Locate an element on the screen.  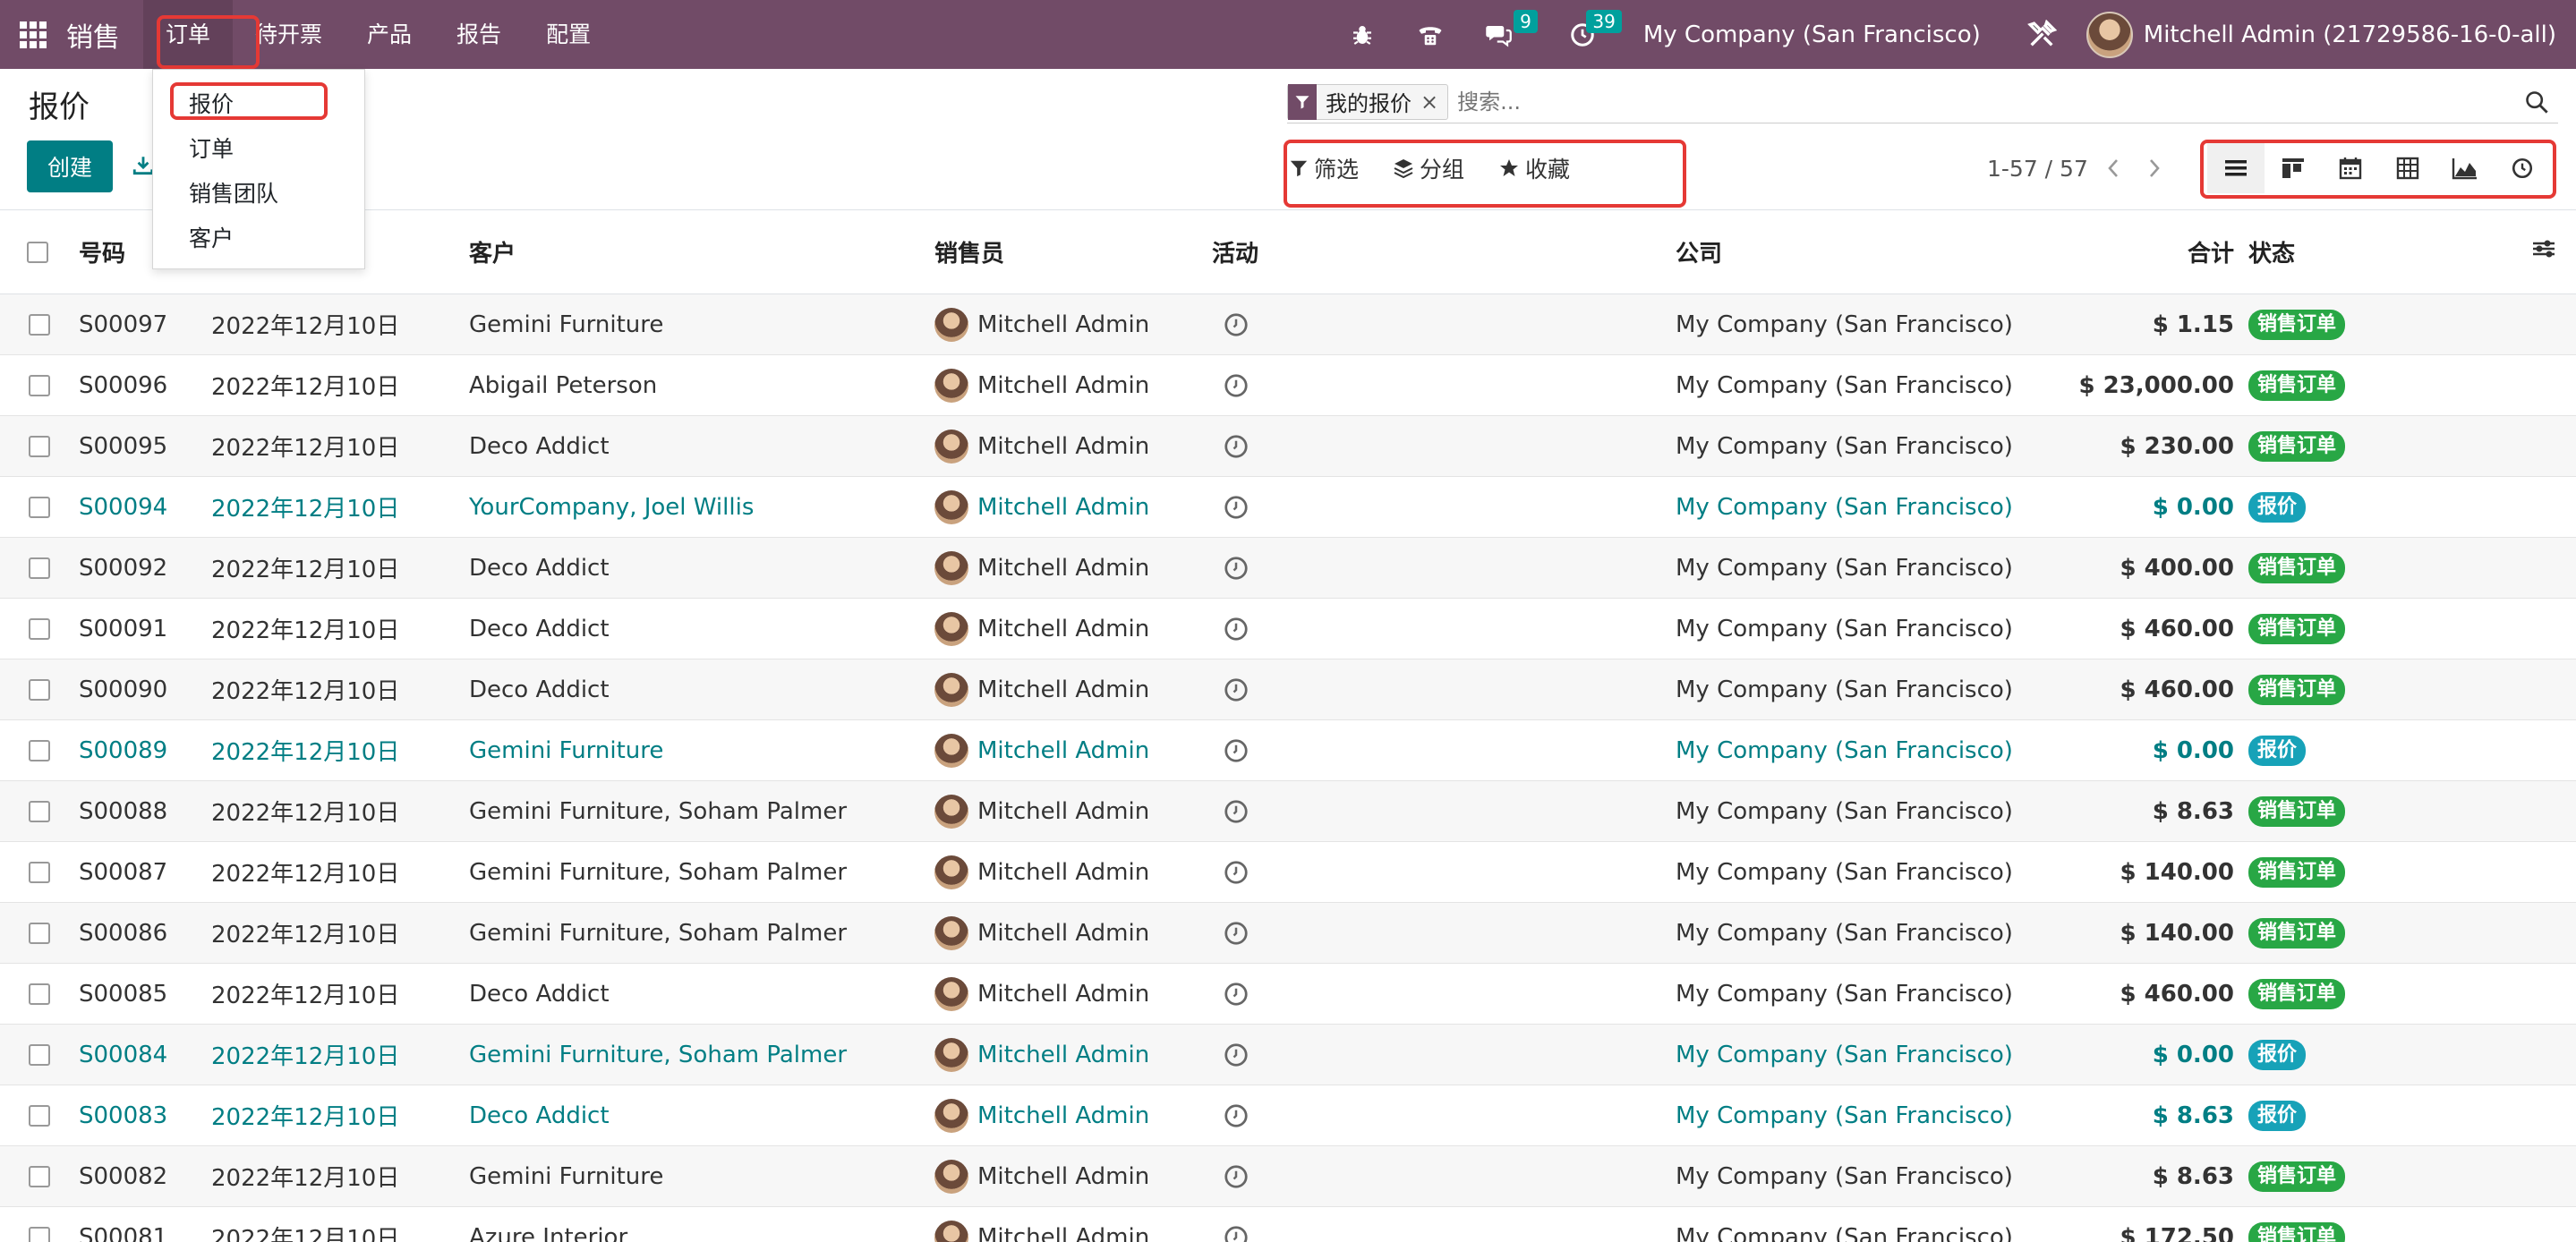
cell-number: S00088 is located at coordinates (145, 811).